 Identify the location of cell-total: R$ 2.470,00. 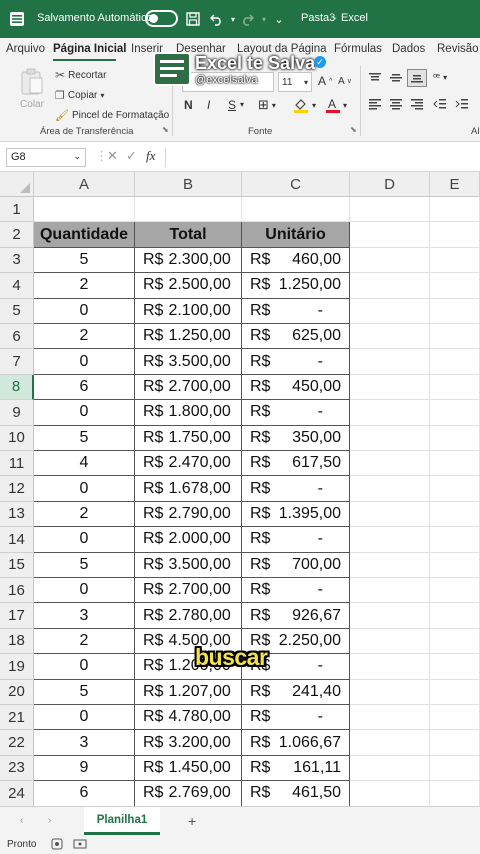
(188, 464).